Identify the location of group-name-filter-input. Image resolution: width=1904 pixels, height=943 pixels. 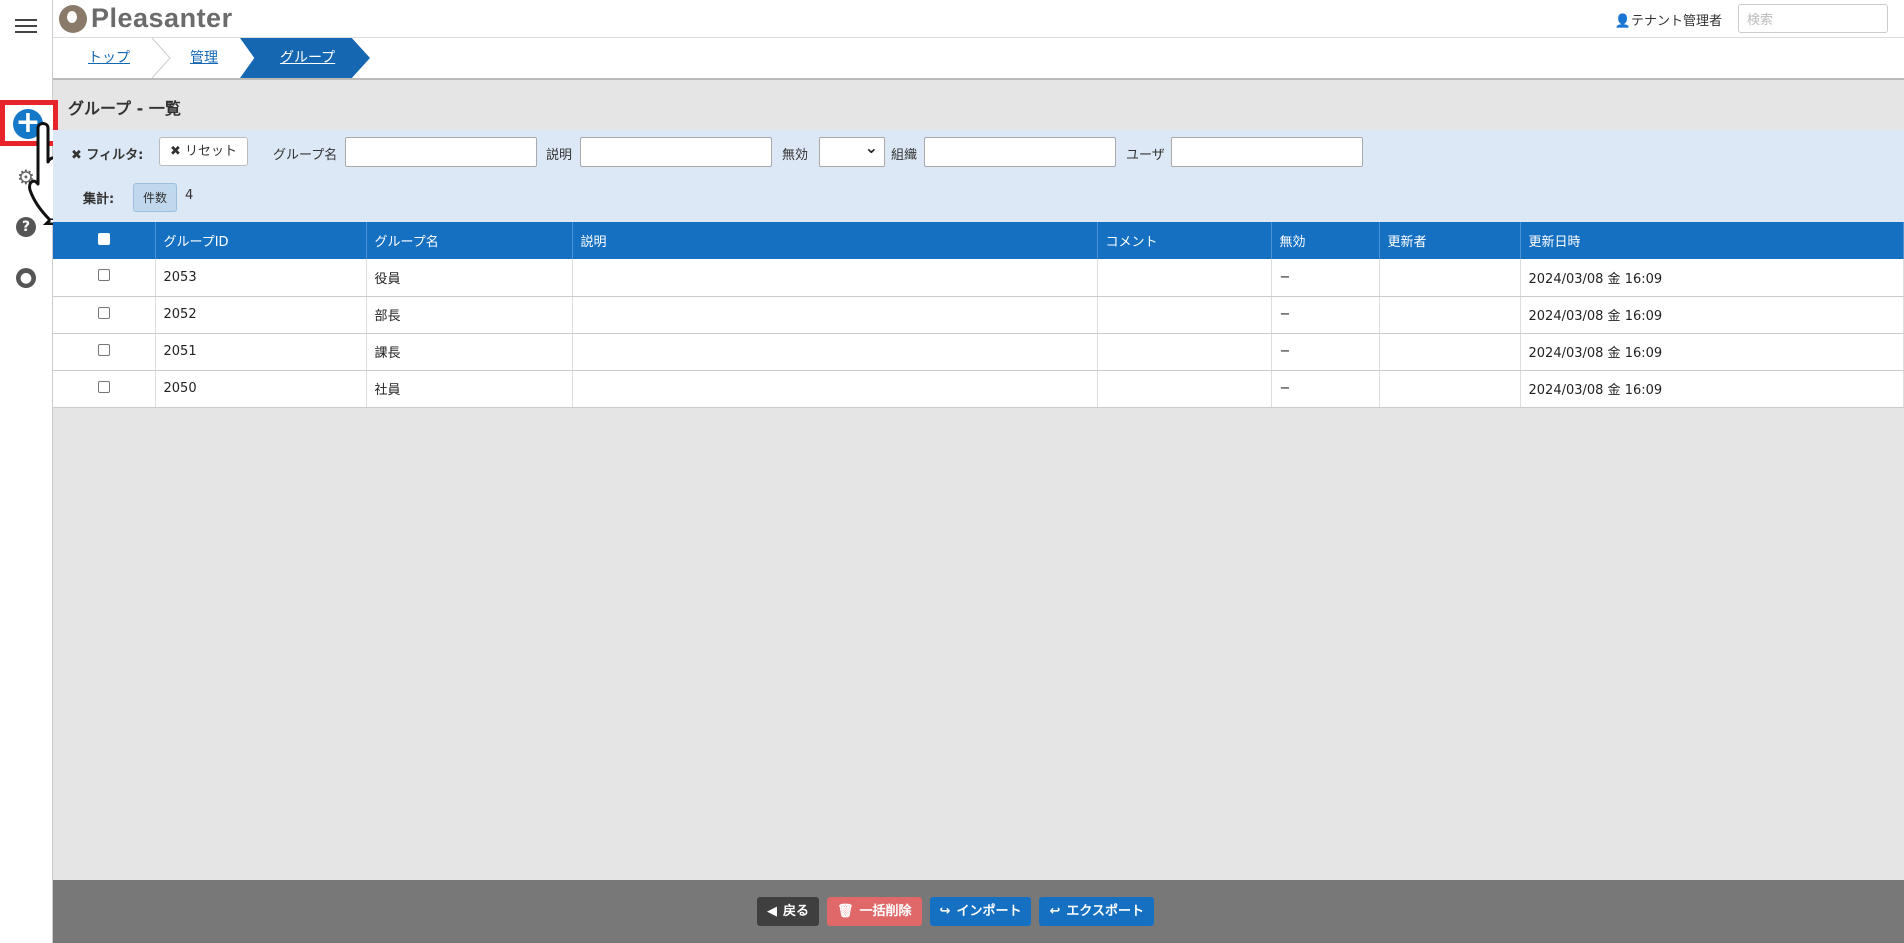
(441, 152).